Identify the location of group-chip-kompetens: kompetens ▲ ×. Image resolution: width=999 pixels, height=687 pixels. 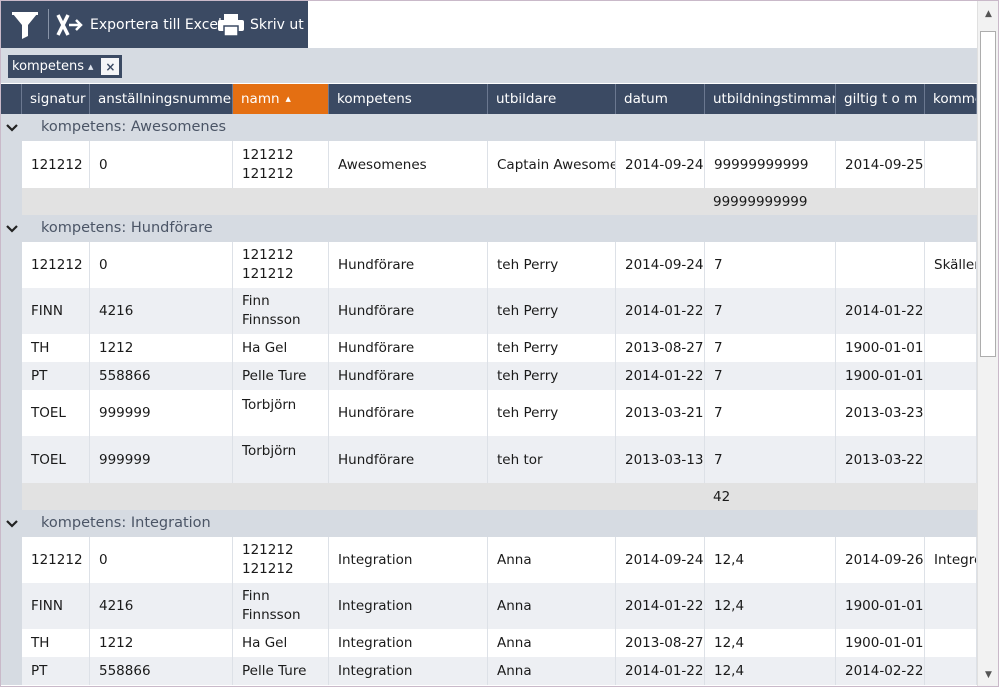
(65, 66).